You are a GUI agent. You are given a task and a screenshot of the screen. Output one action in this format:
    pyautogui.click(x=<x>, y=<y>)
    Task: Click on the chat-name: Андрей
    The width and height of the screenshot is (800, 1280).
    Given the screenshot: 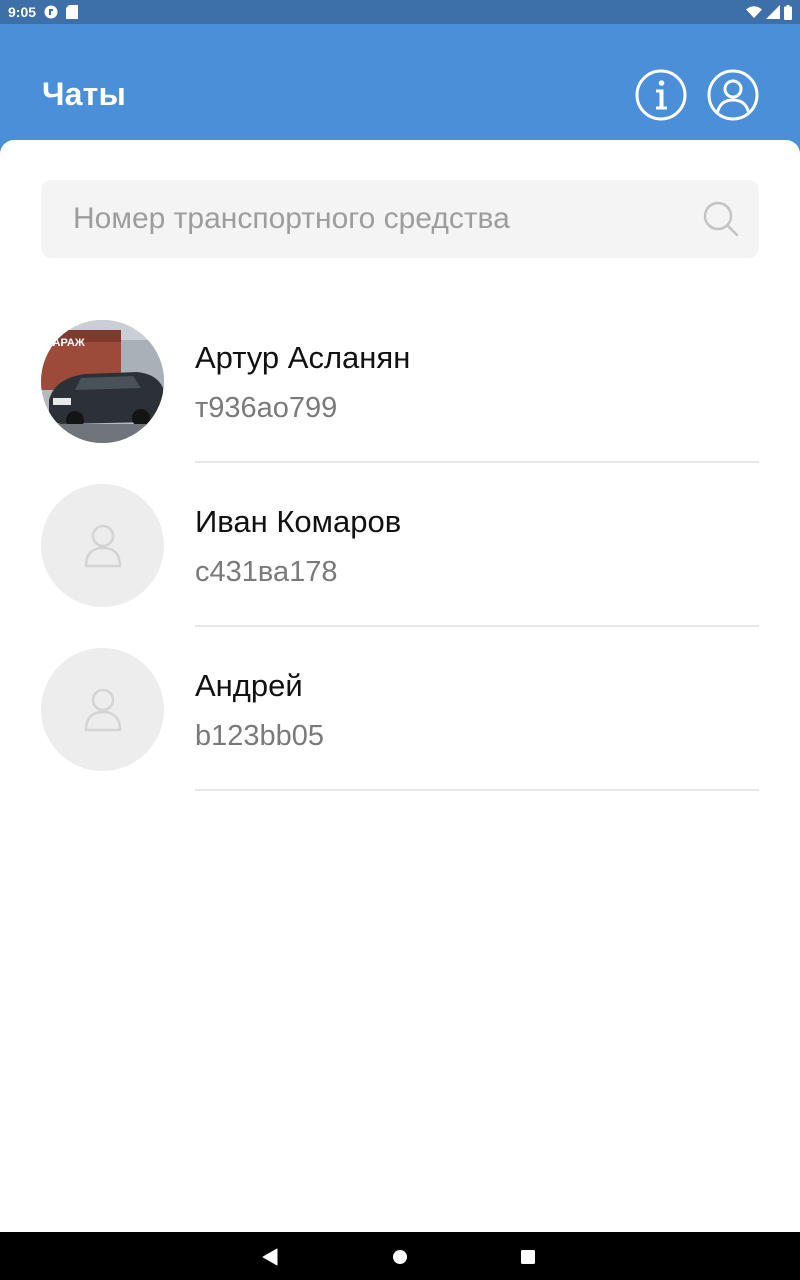 What is the action you would take?
    pyautogui.click(x=249, y=685)
    